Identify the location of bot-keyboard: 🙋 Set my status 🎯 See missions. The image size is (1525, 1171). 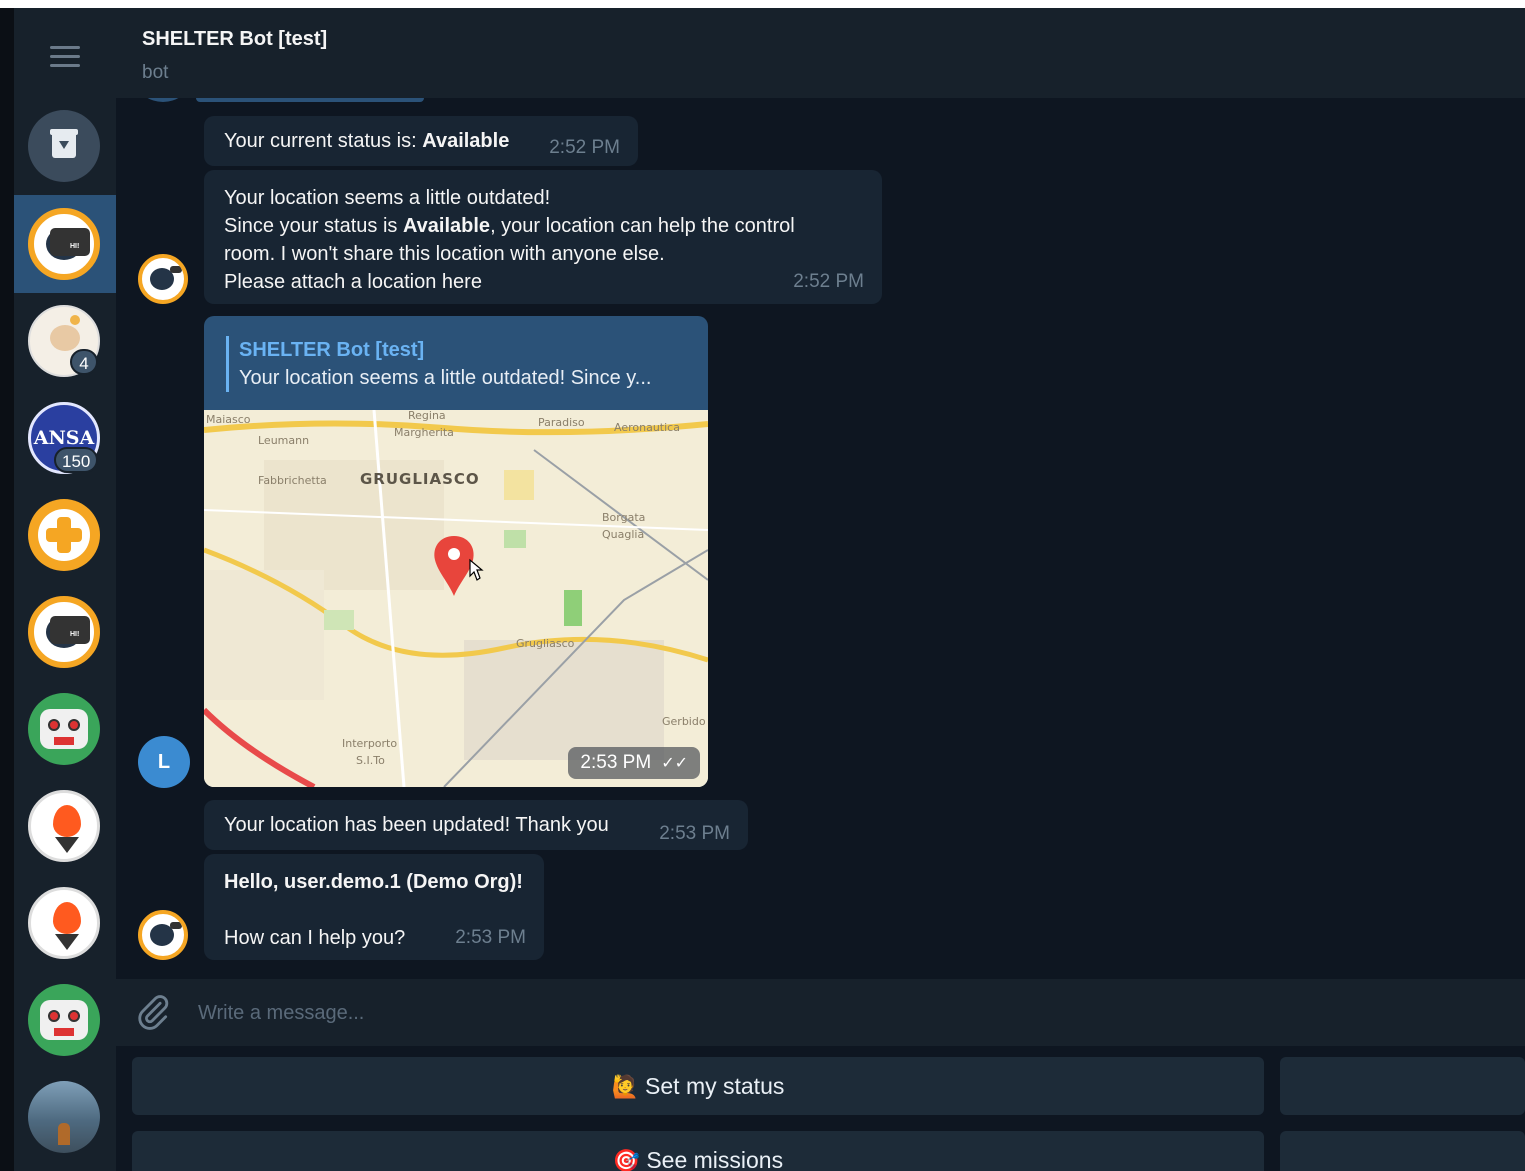
(820, 1108).